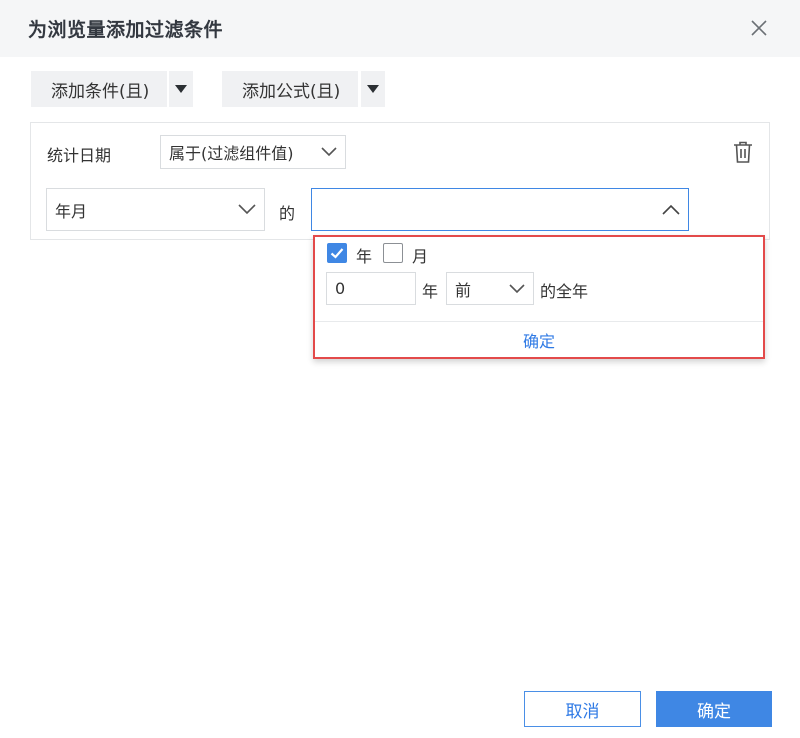  What do you see at coordinates (400, 28) in the screenshot?
I see `dialog-header: 为浏览量添加过滤条件` at bounding box center [400, 28].